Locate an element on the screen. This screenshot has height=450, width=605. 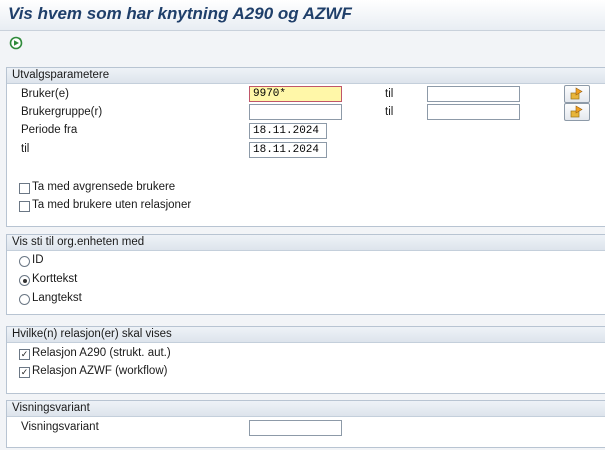
period-from-label: Periode fra is located at coordinates (49, 130).